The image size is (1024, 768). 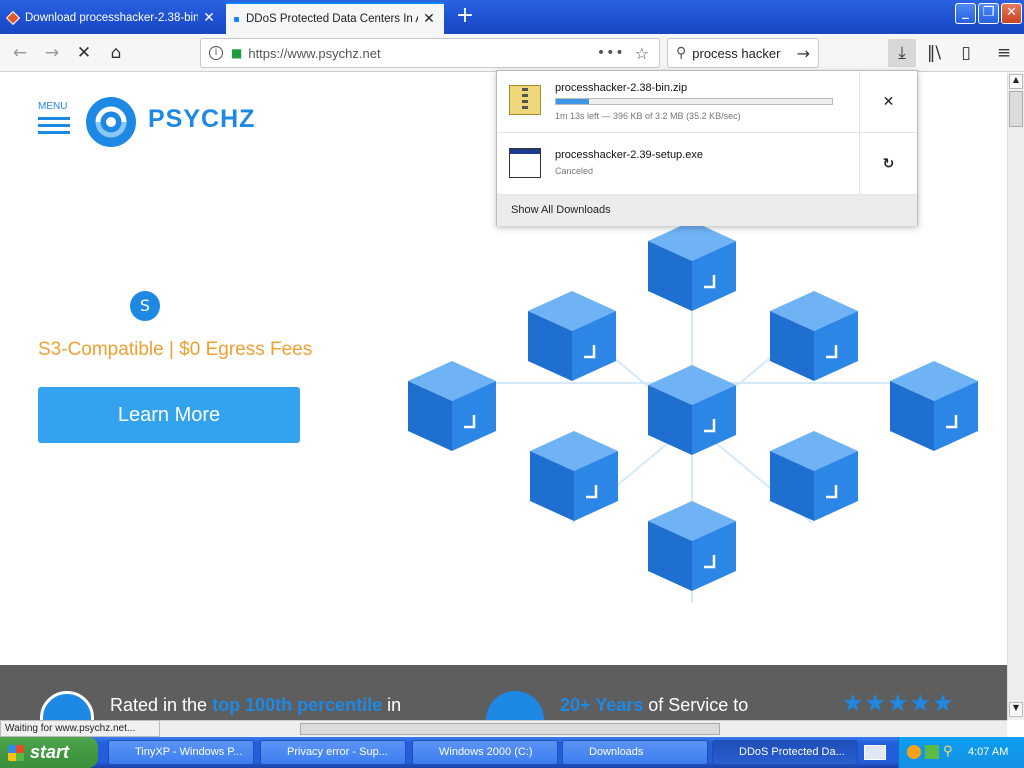 What do you see at coordinates (116, 53) in the screenshot?
I see `home-icon: ⌂` at bounding box center [116, 53].